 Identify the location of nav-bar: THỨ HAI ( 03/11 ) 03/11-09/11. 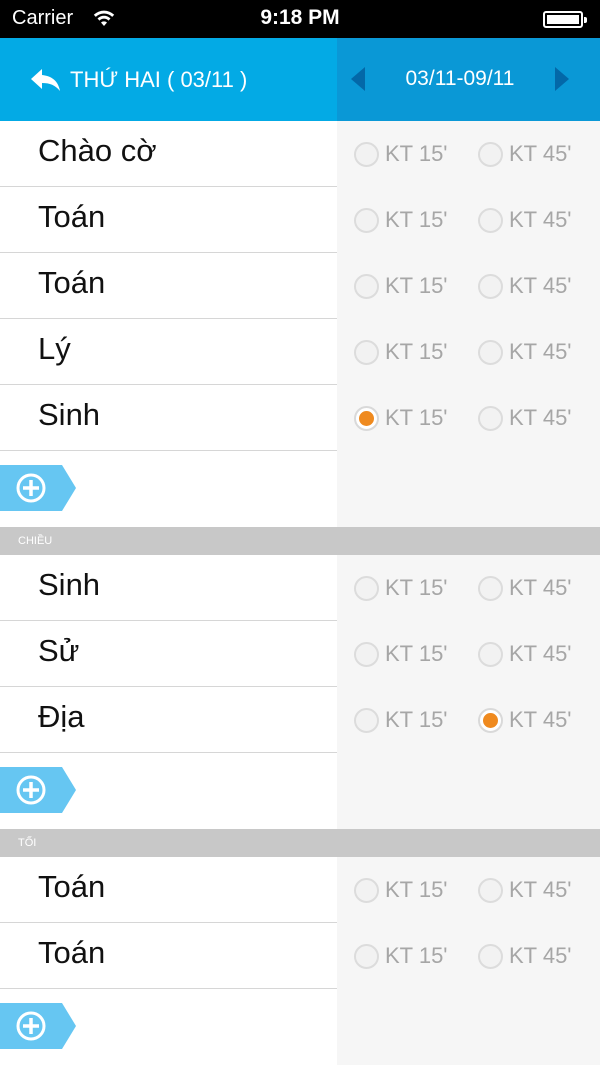
(300, 79).